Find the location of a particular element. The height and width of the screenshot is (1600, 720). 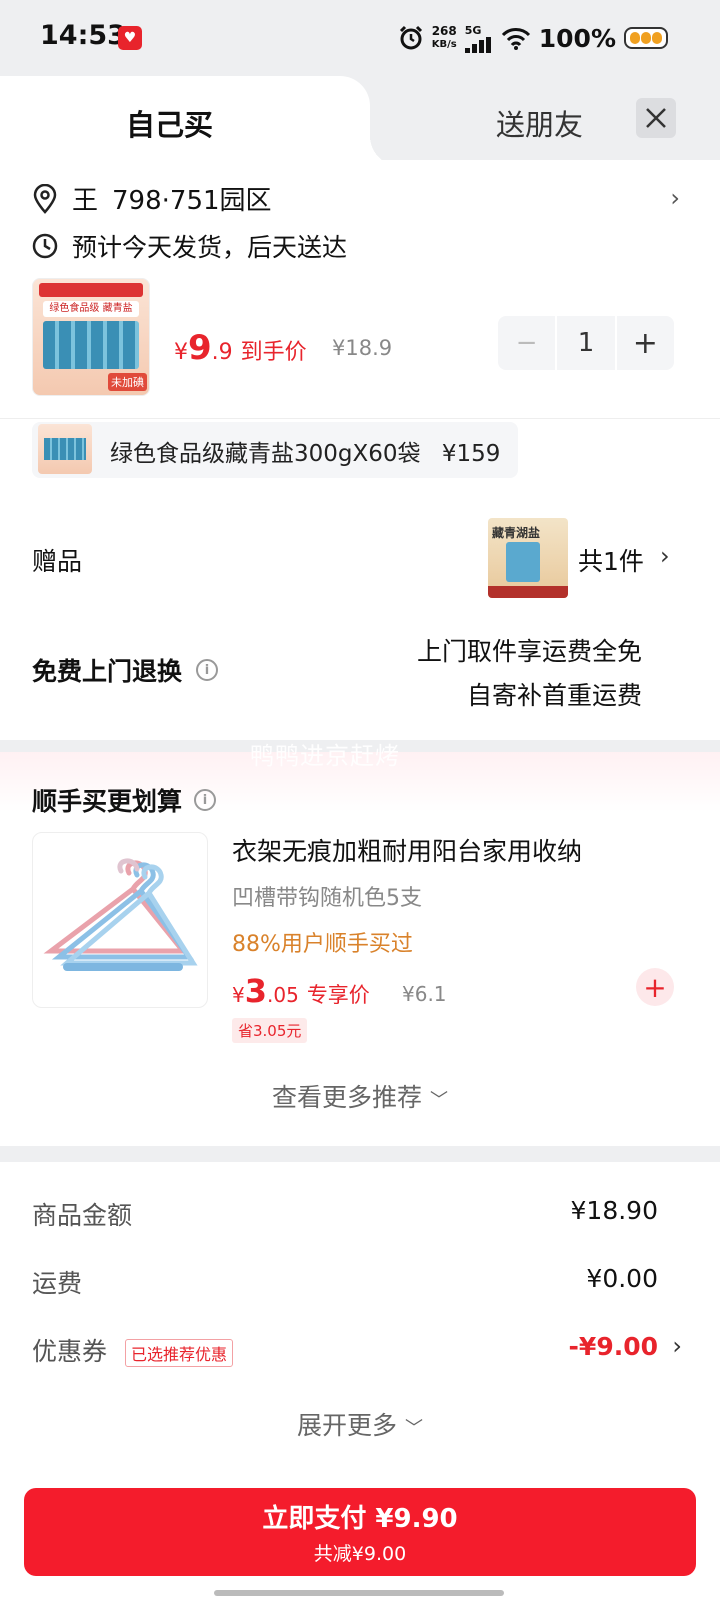

app-notification-icon: ♥ is located at coordinates (130, 38).